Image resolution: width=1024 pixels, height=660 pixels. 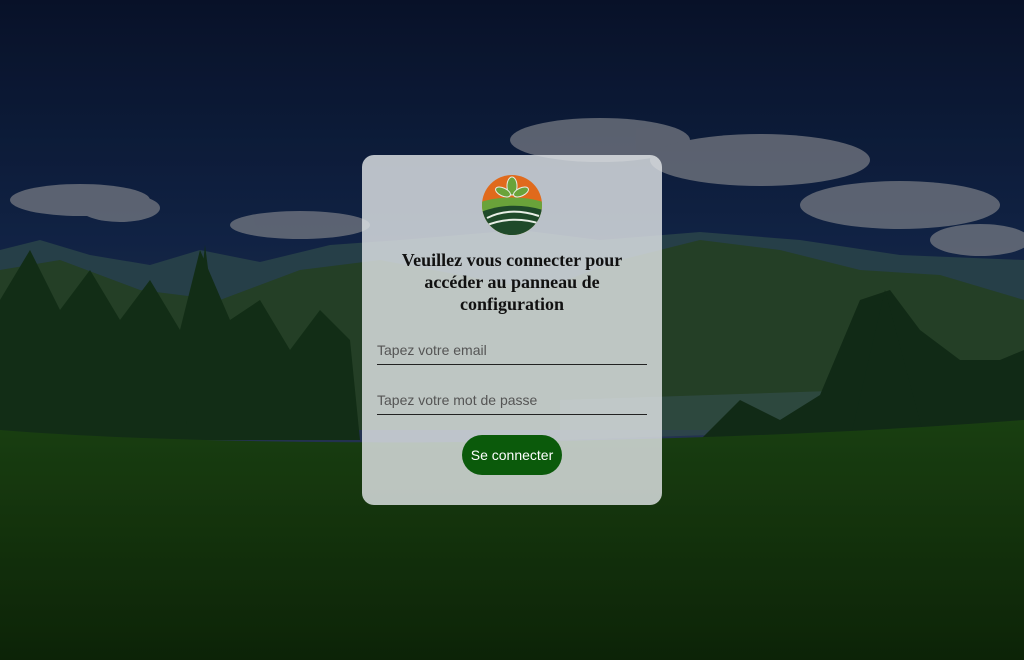 I want to click on logo-icon, so click(x=512, y=205).